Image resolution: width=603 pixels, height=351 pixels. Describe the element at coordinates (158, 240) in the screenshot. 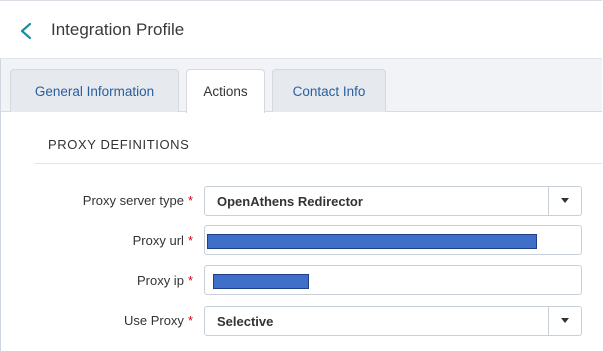

I see `proxy-url-label-text: Proxy url` at that location.